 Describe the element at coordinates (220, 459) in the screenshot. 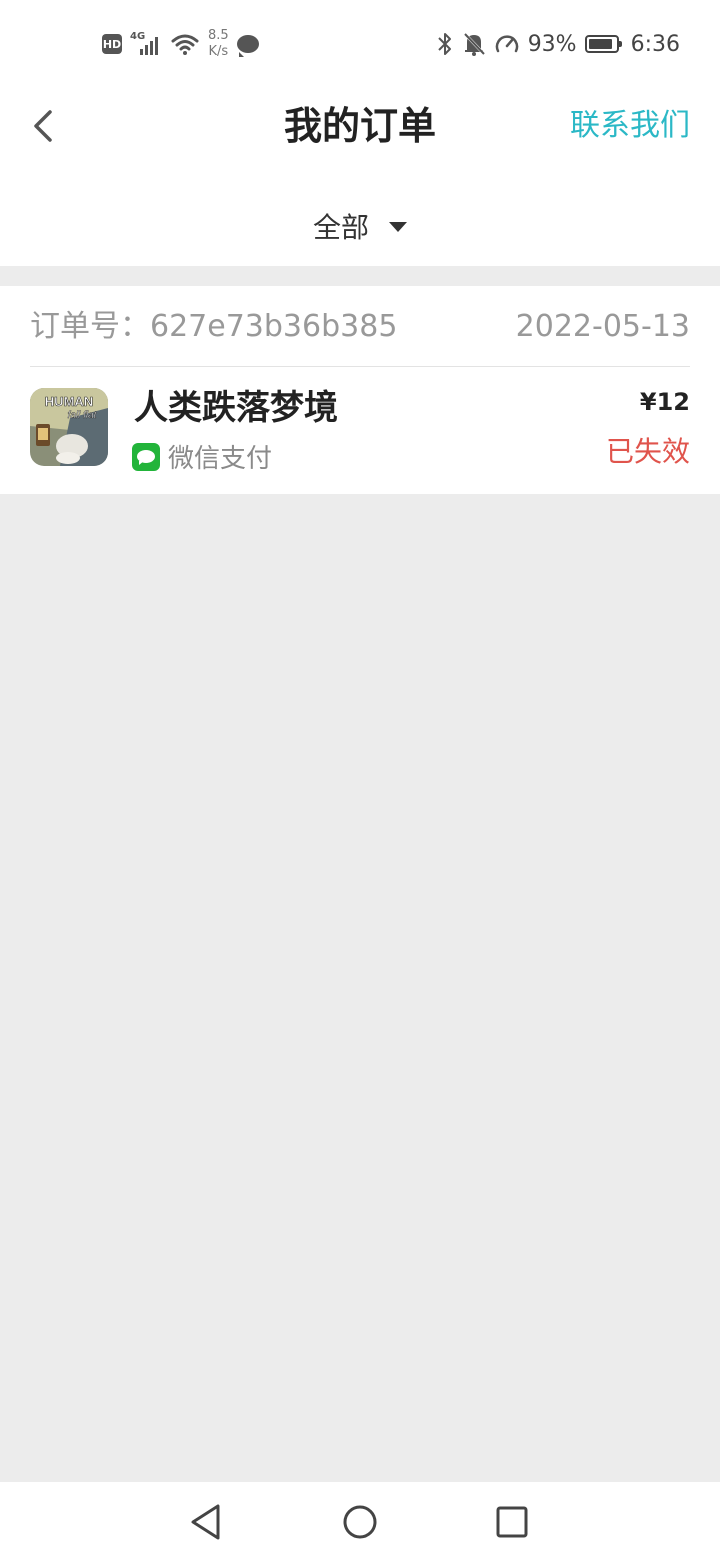

I see `payment-label: 微信支付` at that location.